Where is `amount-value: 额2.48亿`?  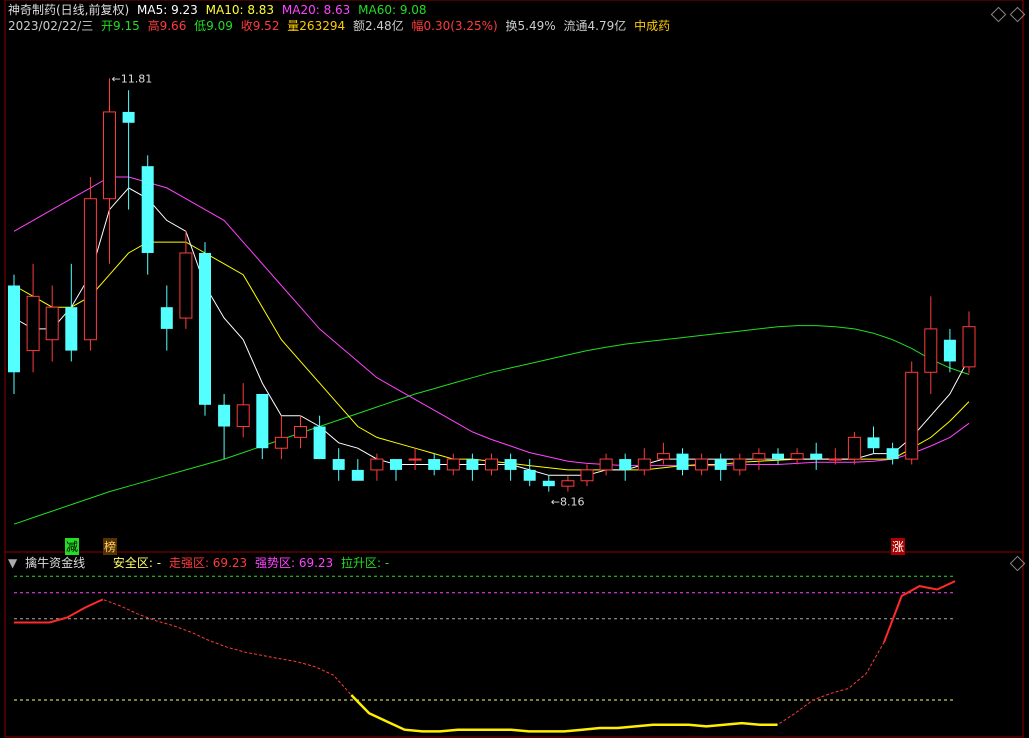
amount-value: 额2.48亿 is located at coordinates (378, 26).